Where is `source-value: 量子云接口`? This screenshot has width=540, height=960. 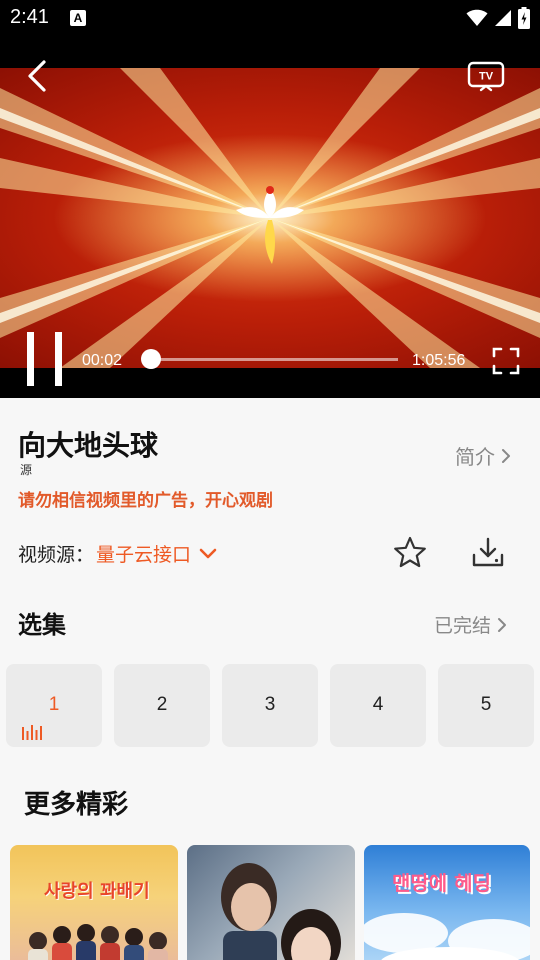
source-value: 量子云接口 is located at coordinates (143, 553).